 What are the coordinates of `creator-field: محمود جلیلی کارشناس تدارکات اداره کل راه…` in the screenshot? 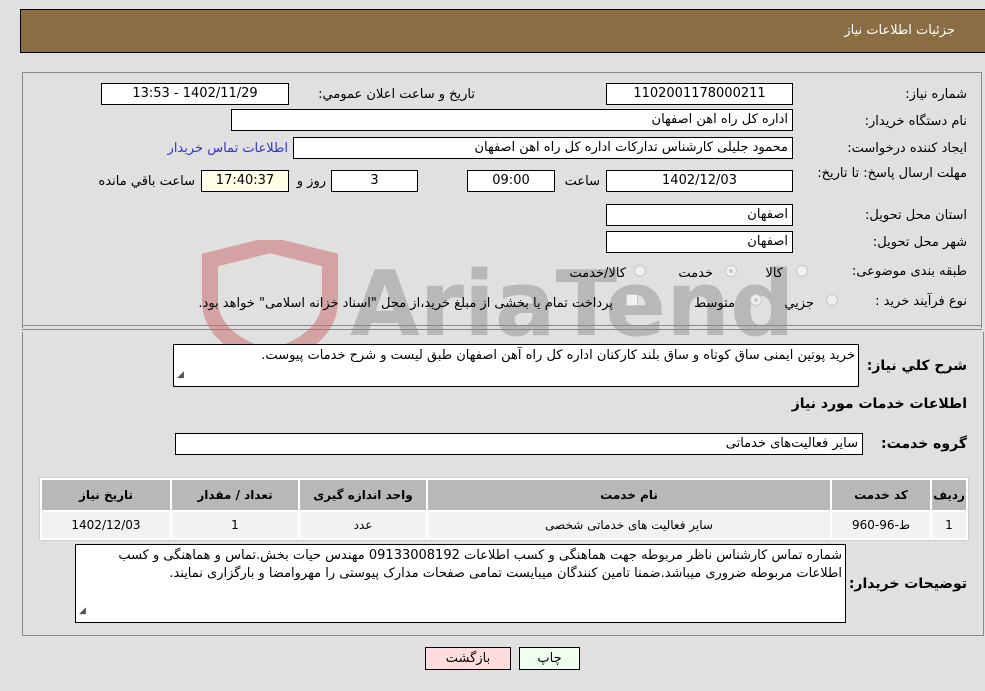 It's located at (543, 148).